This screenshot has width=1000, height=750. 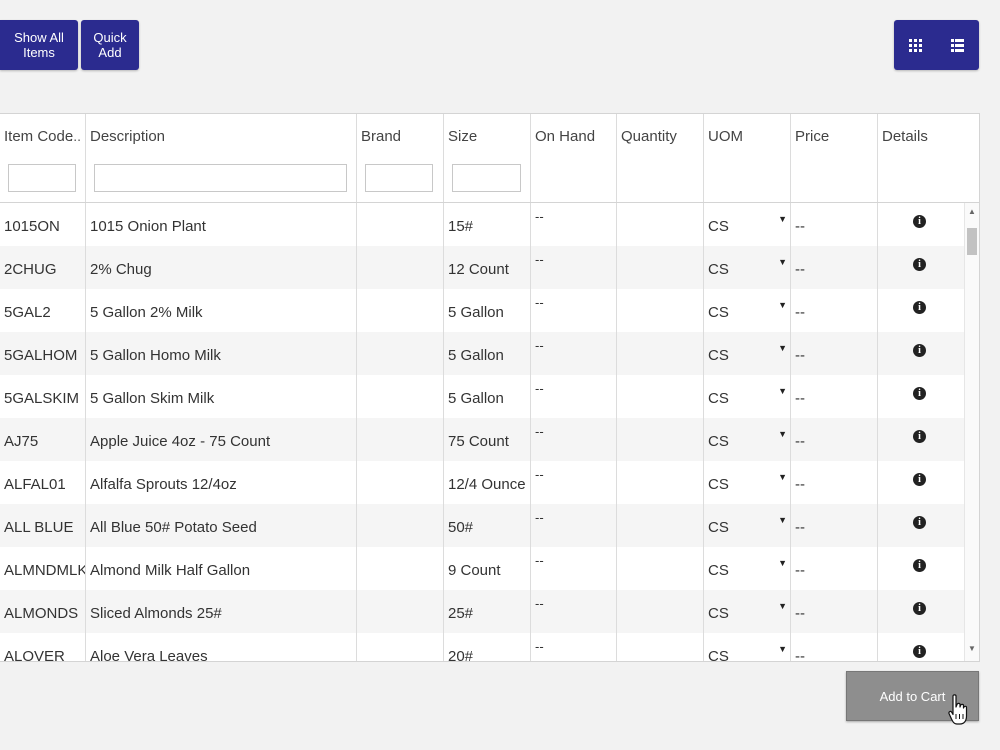 What do you see at coordinates (39, 45) in the screenshot?
I see `show-all-items-button: Show All Items` at bounding box center [39, 45].